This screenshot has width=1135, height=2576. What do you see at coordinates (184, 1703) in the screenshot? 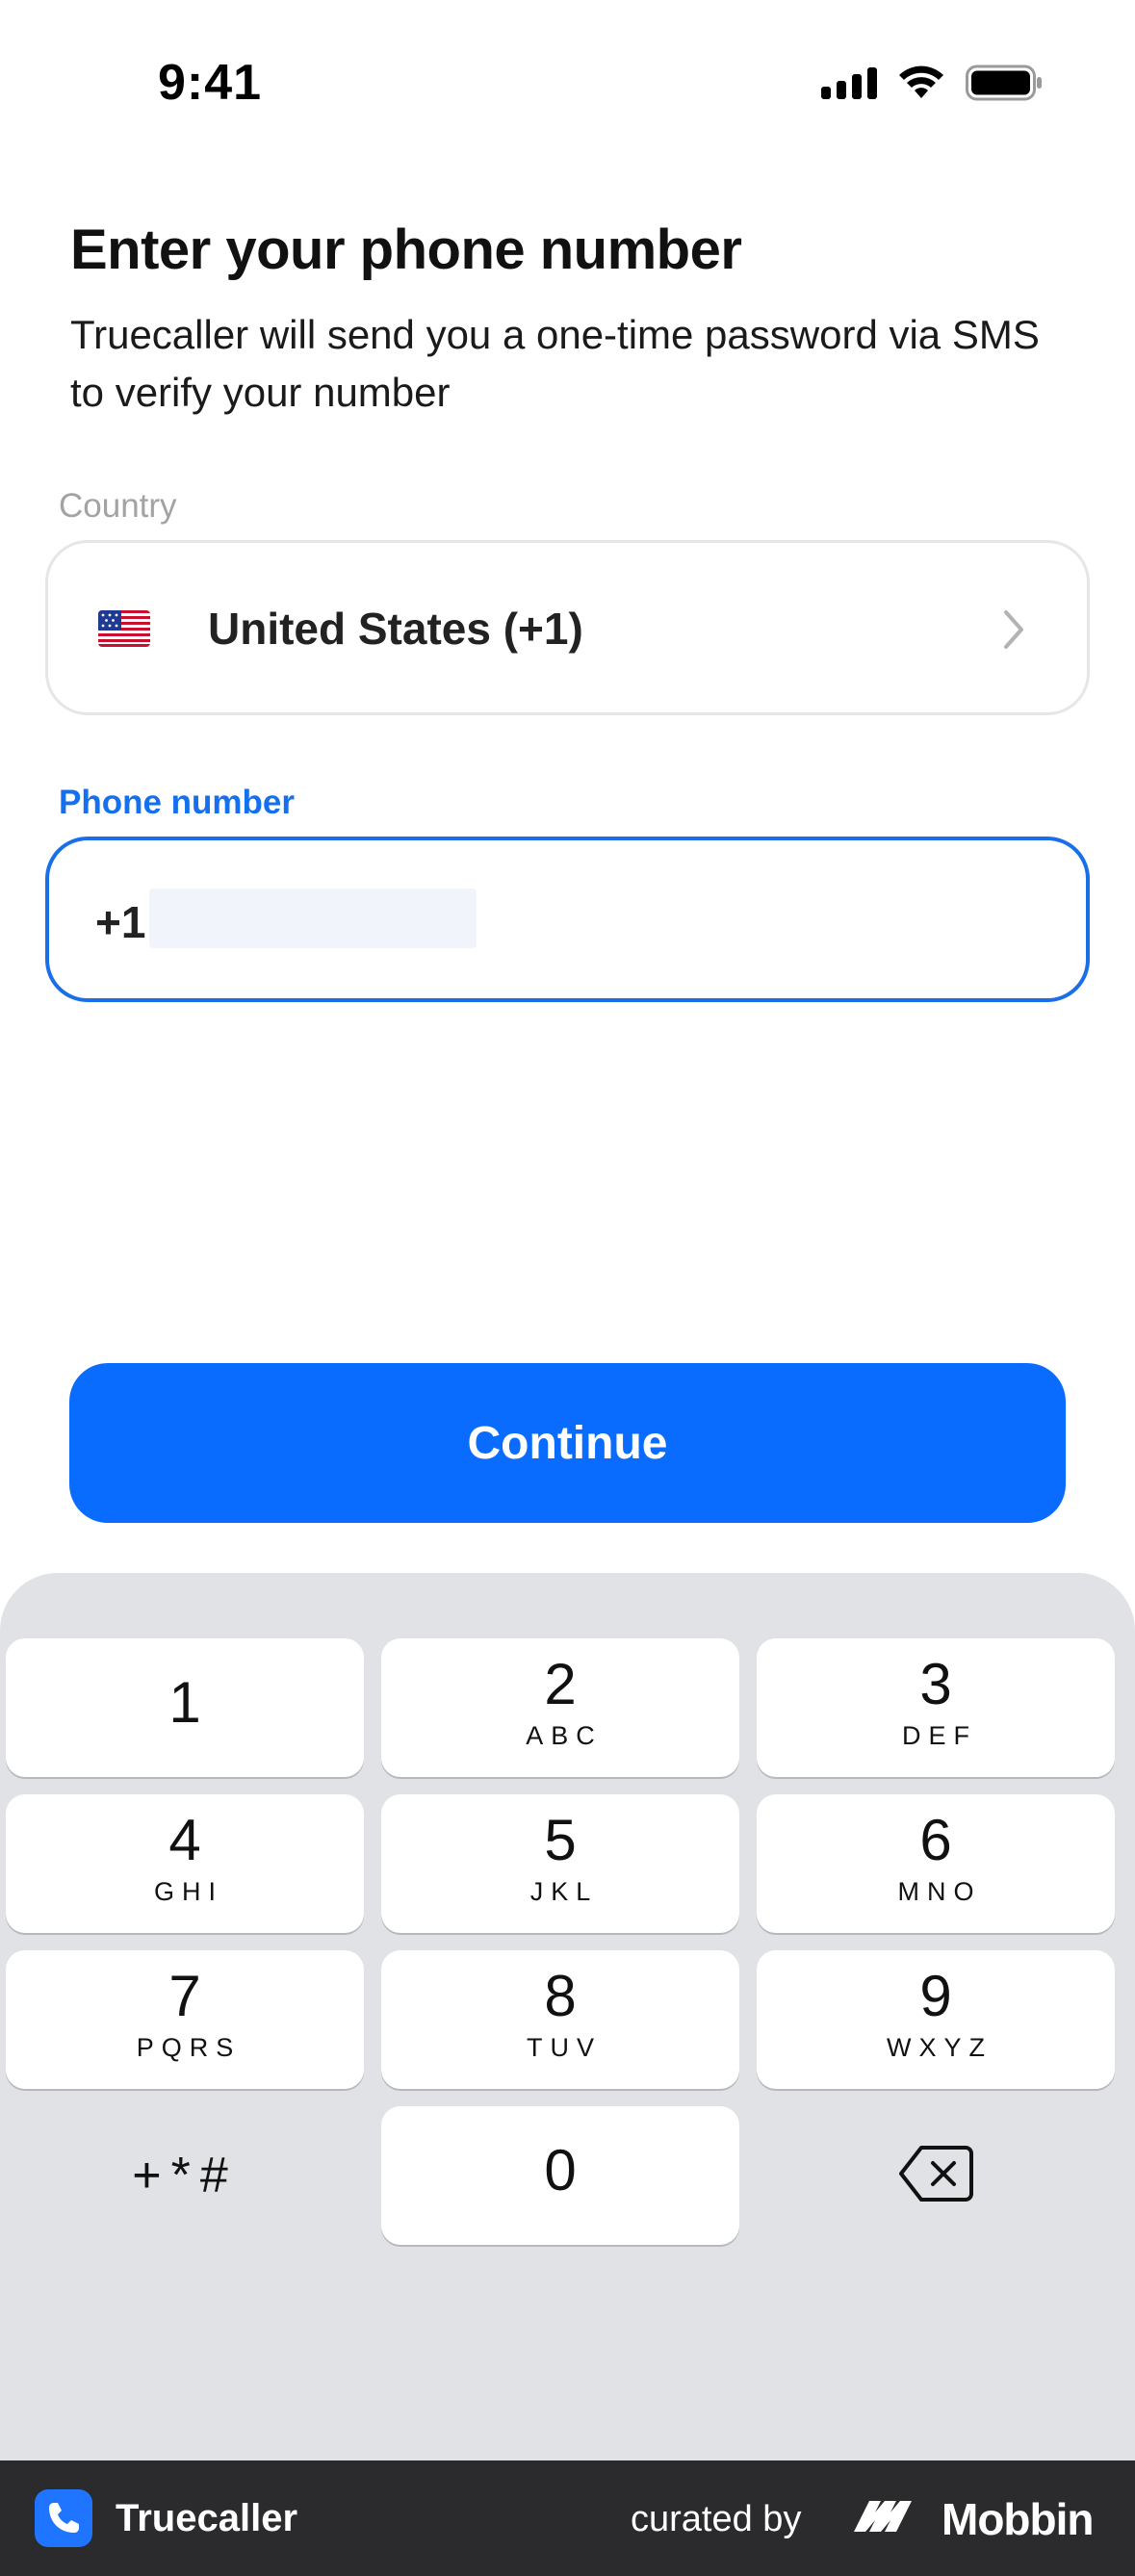
I see `key-digit: 1` at bounding box center [184, 1703].